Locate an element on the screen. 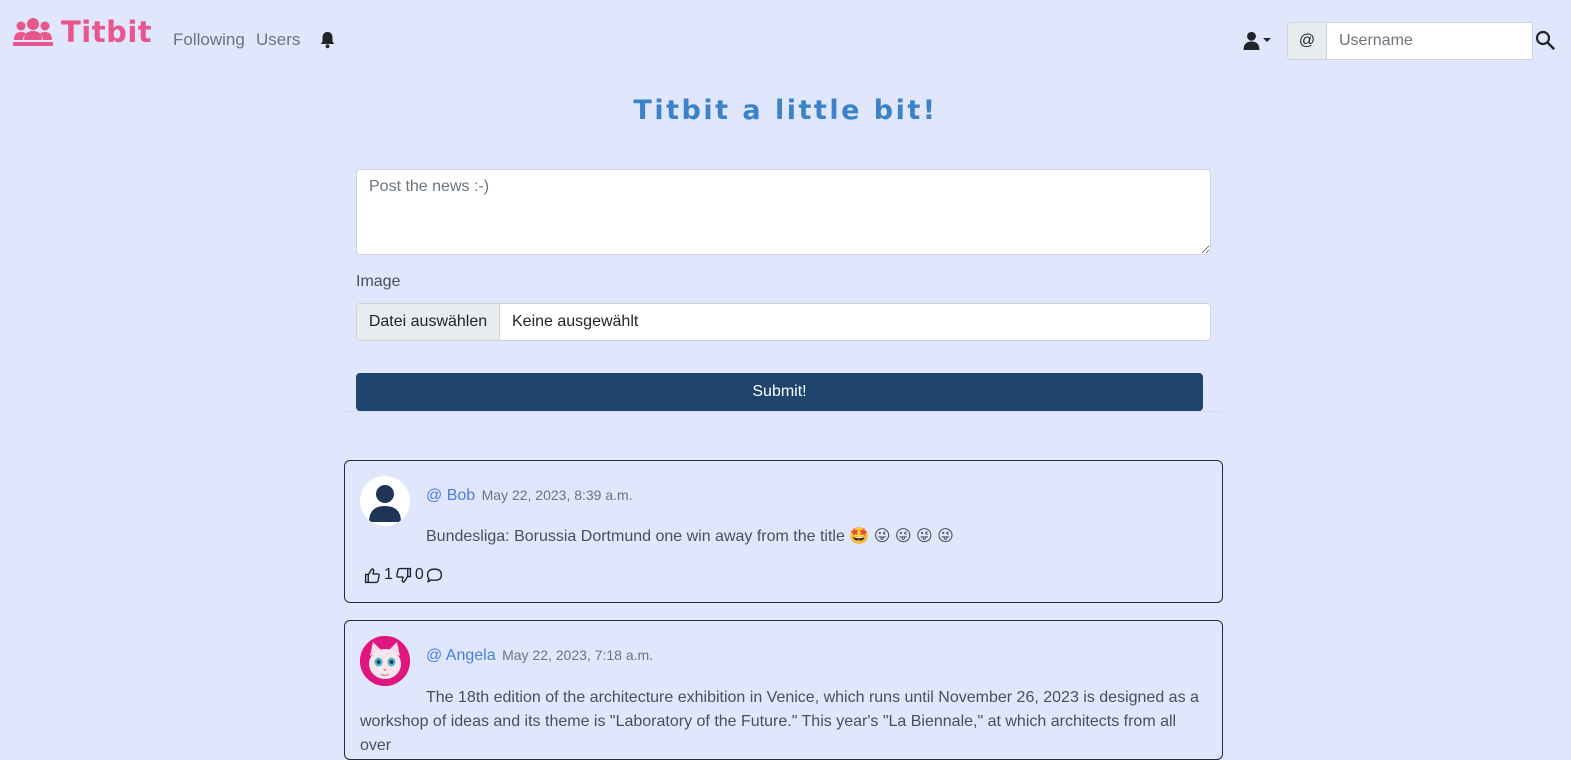 The height and width of the screenshot is (760, 1571). brand-logo: Titbit is located at coordinates (82, 32).